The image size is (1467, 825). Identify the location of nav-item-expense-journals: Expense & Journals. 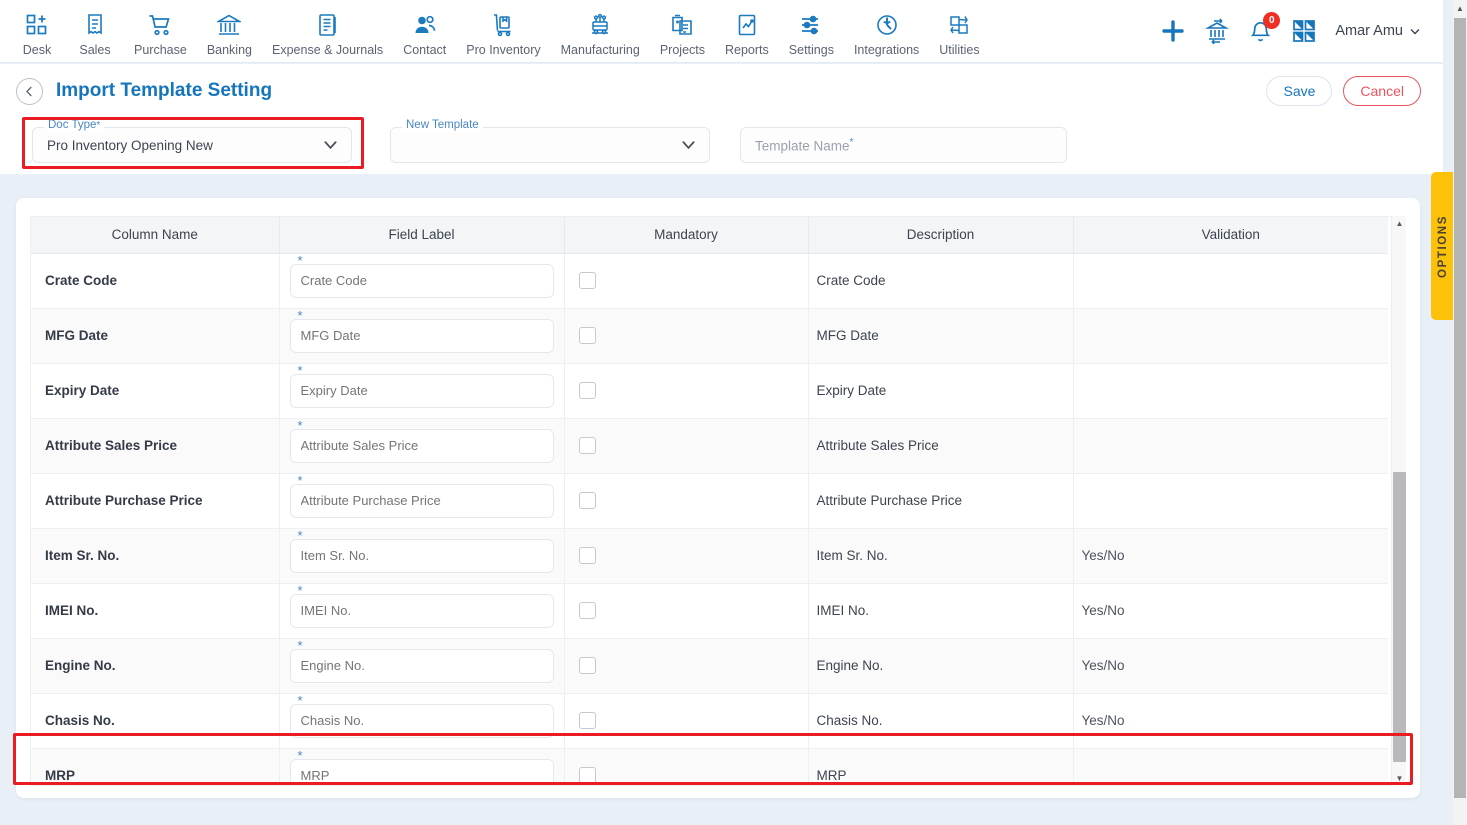
(327, 31).